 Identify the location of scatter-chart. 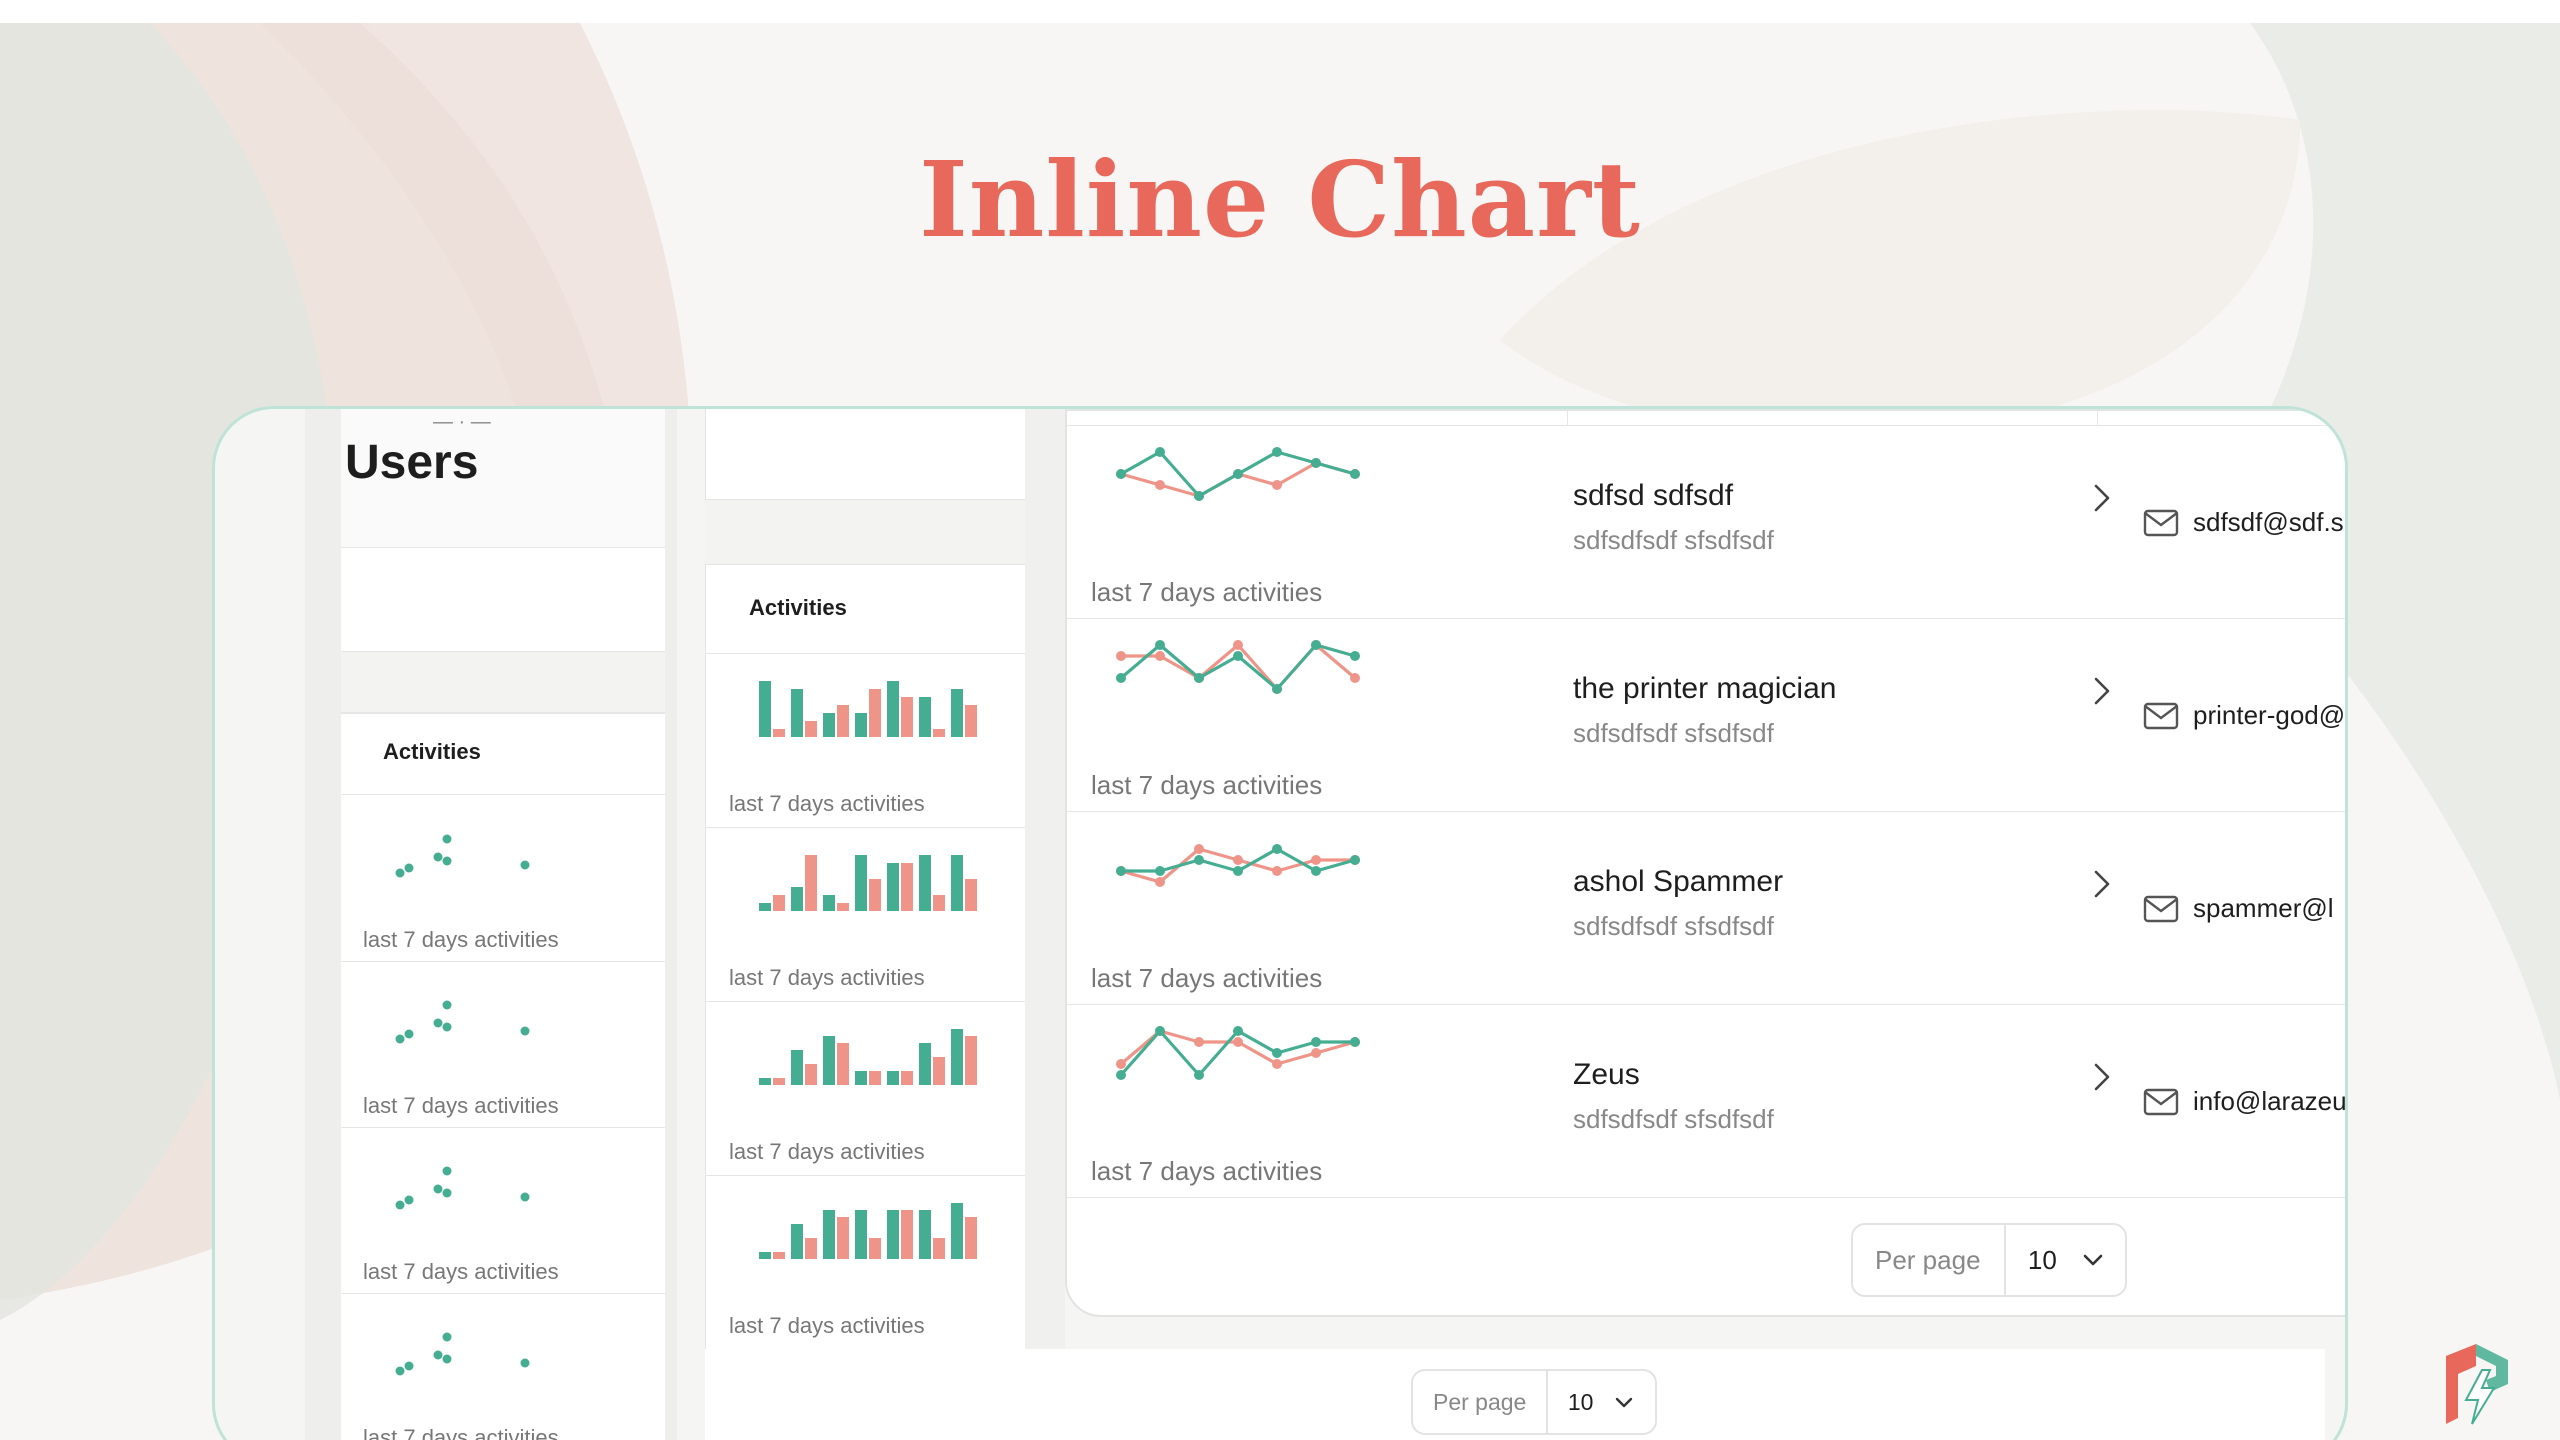
(462, 856).